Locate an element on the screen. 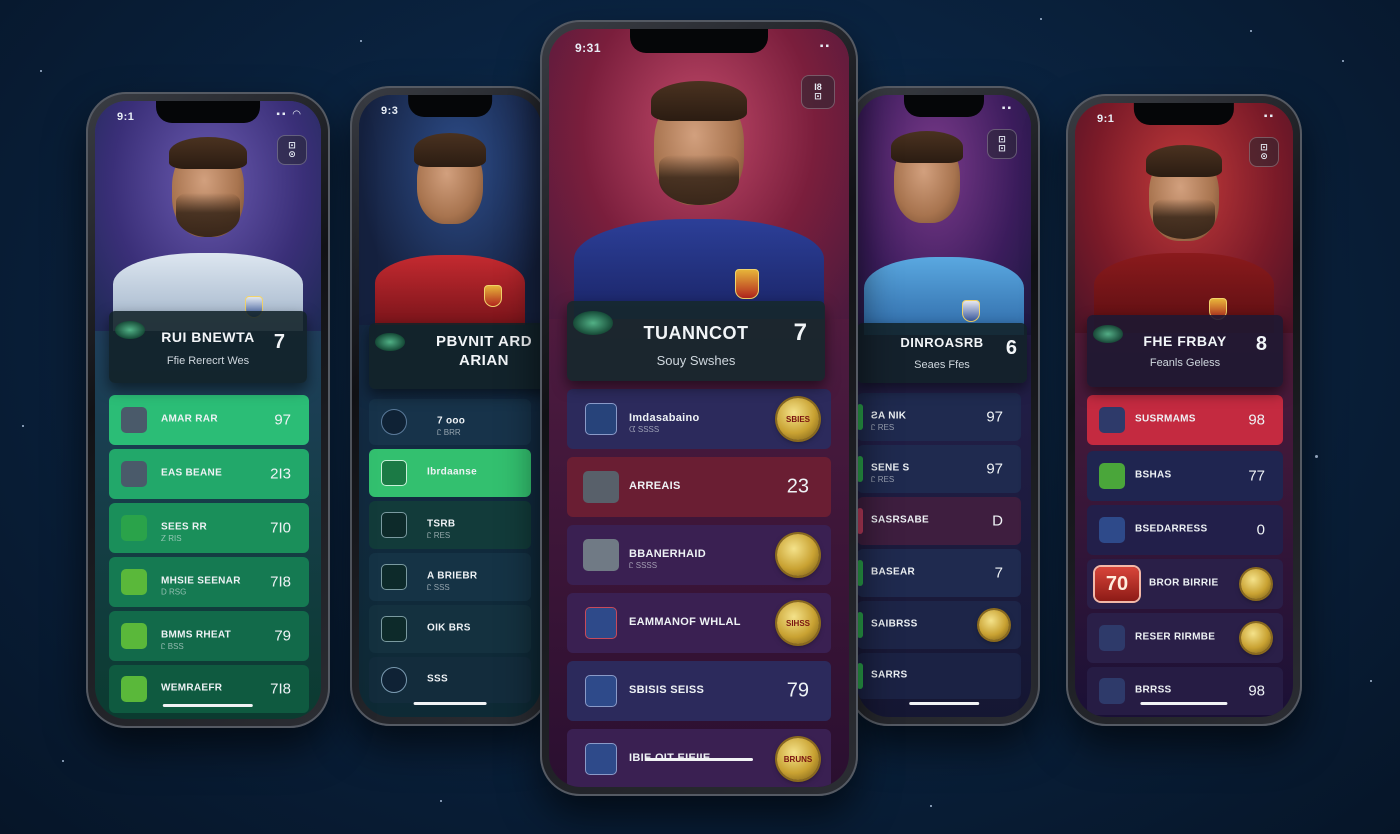 This screenshot has height=834, width=1400. row-value: 7I8 is located at coordinates (280, 582).